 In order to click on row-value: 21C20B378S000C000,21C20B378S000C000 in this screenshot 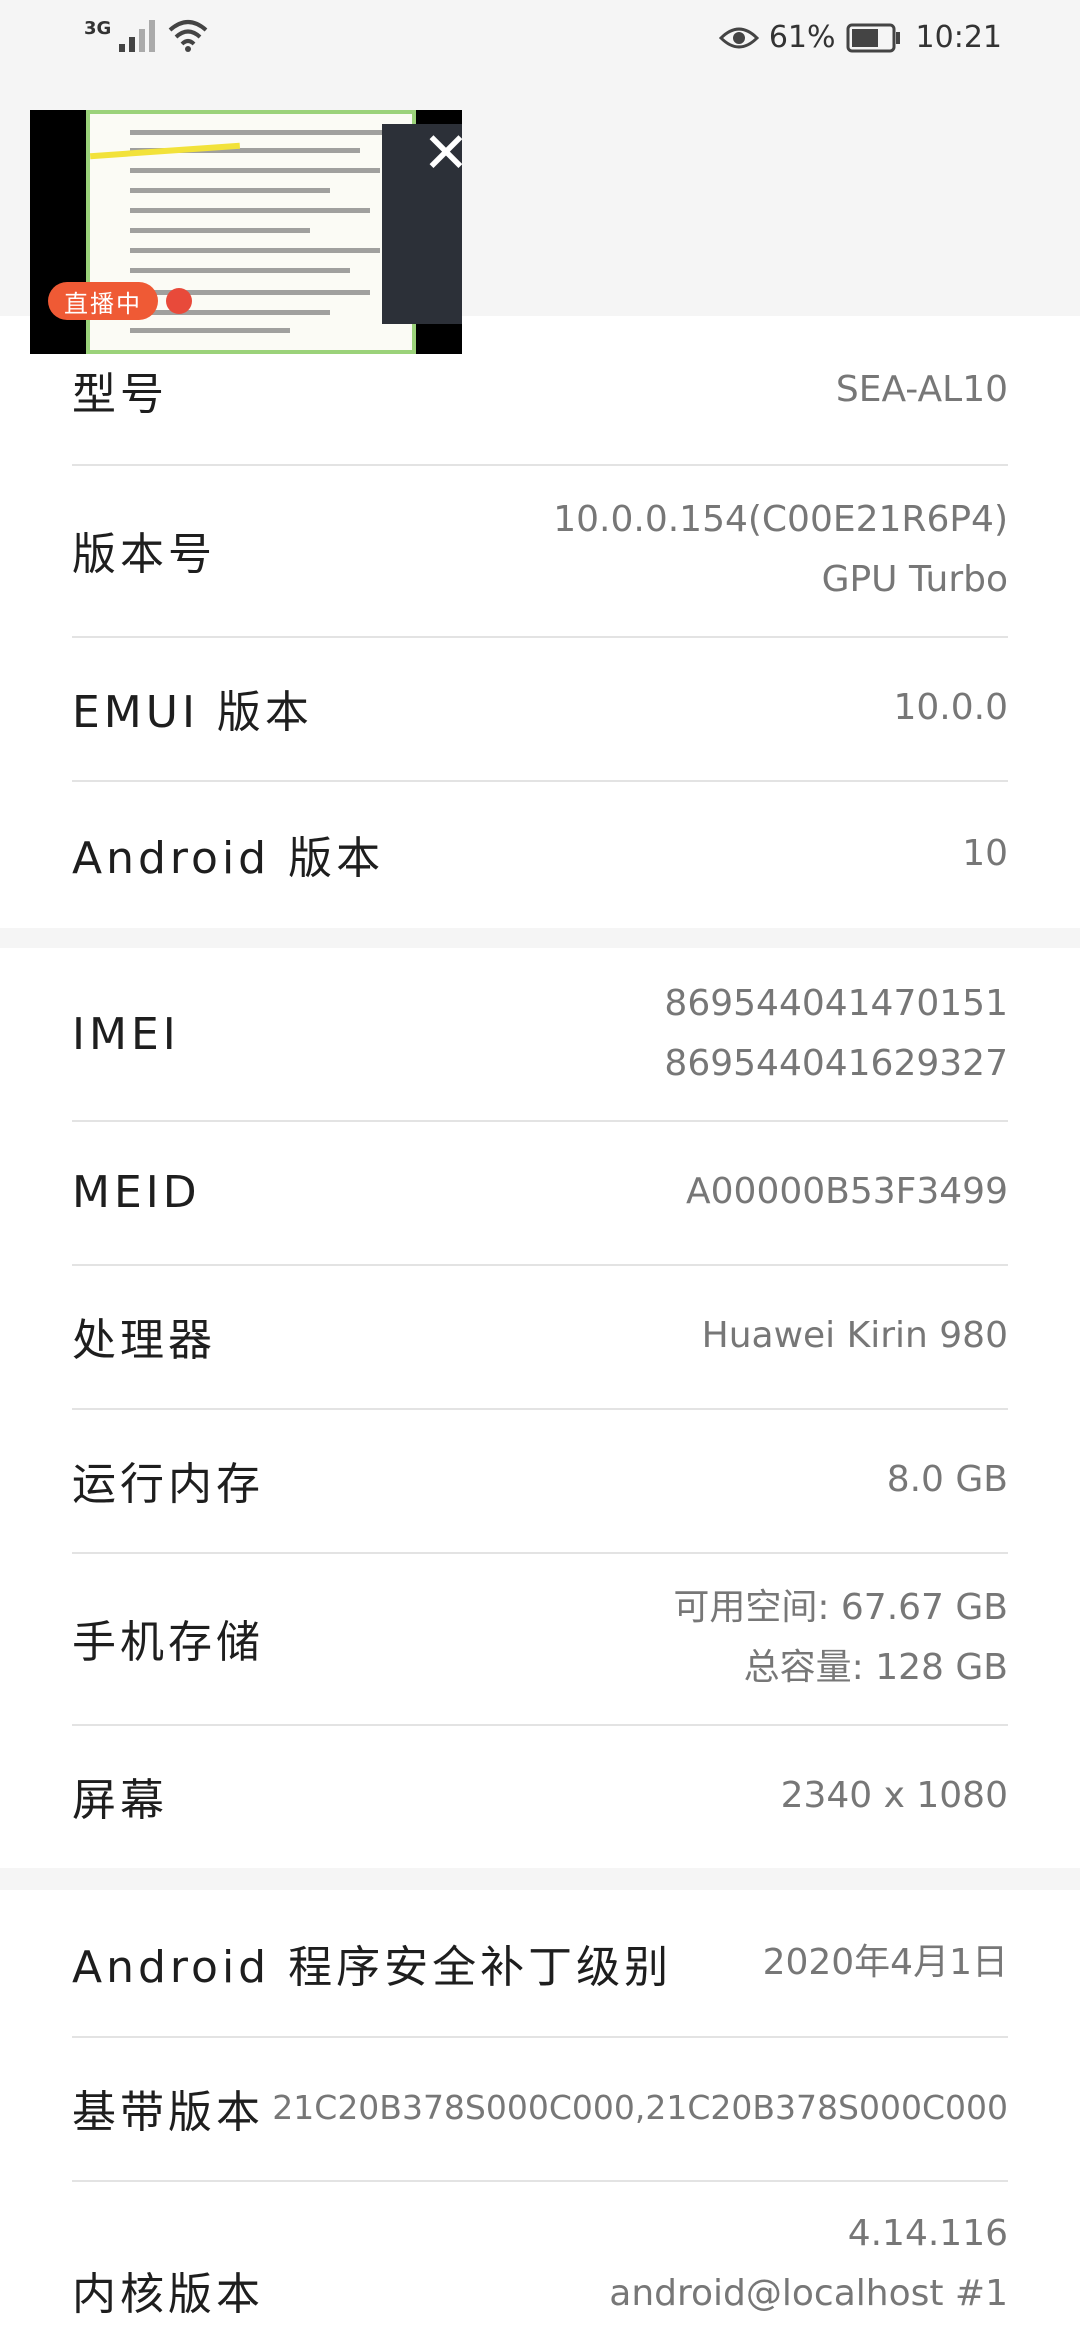, I will do `click(640, 2108)`.